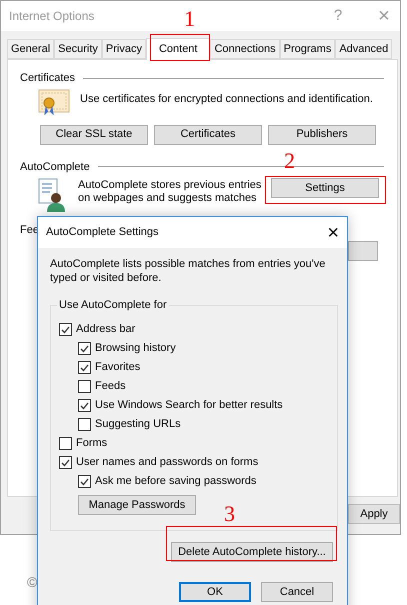 This screenshot has width=407, height=605. What do you see at coordinates (245, 49) in the screenshot?
I see `tab: Connections` at bounding box center [245, 49].